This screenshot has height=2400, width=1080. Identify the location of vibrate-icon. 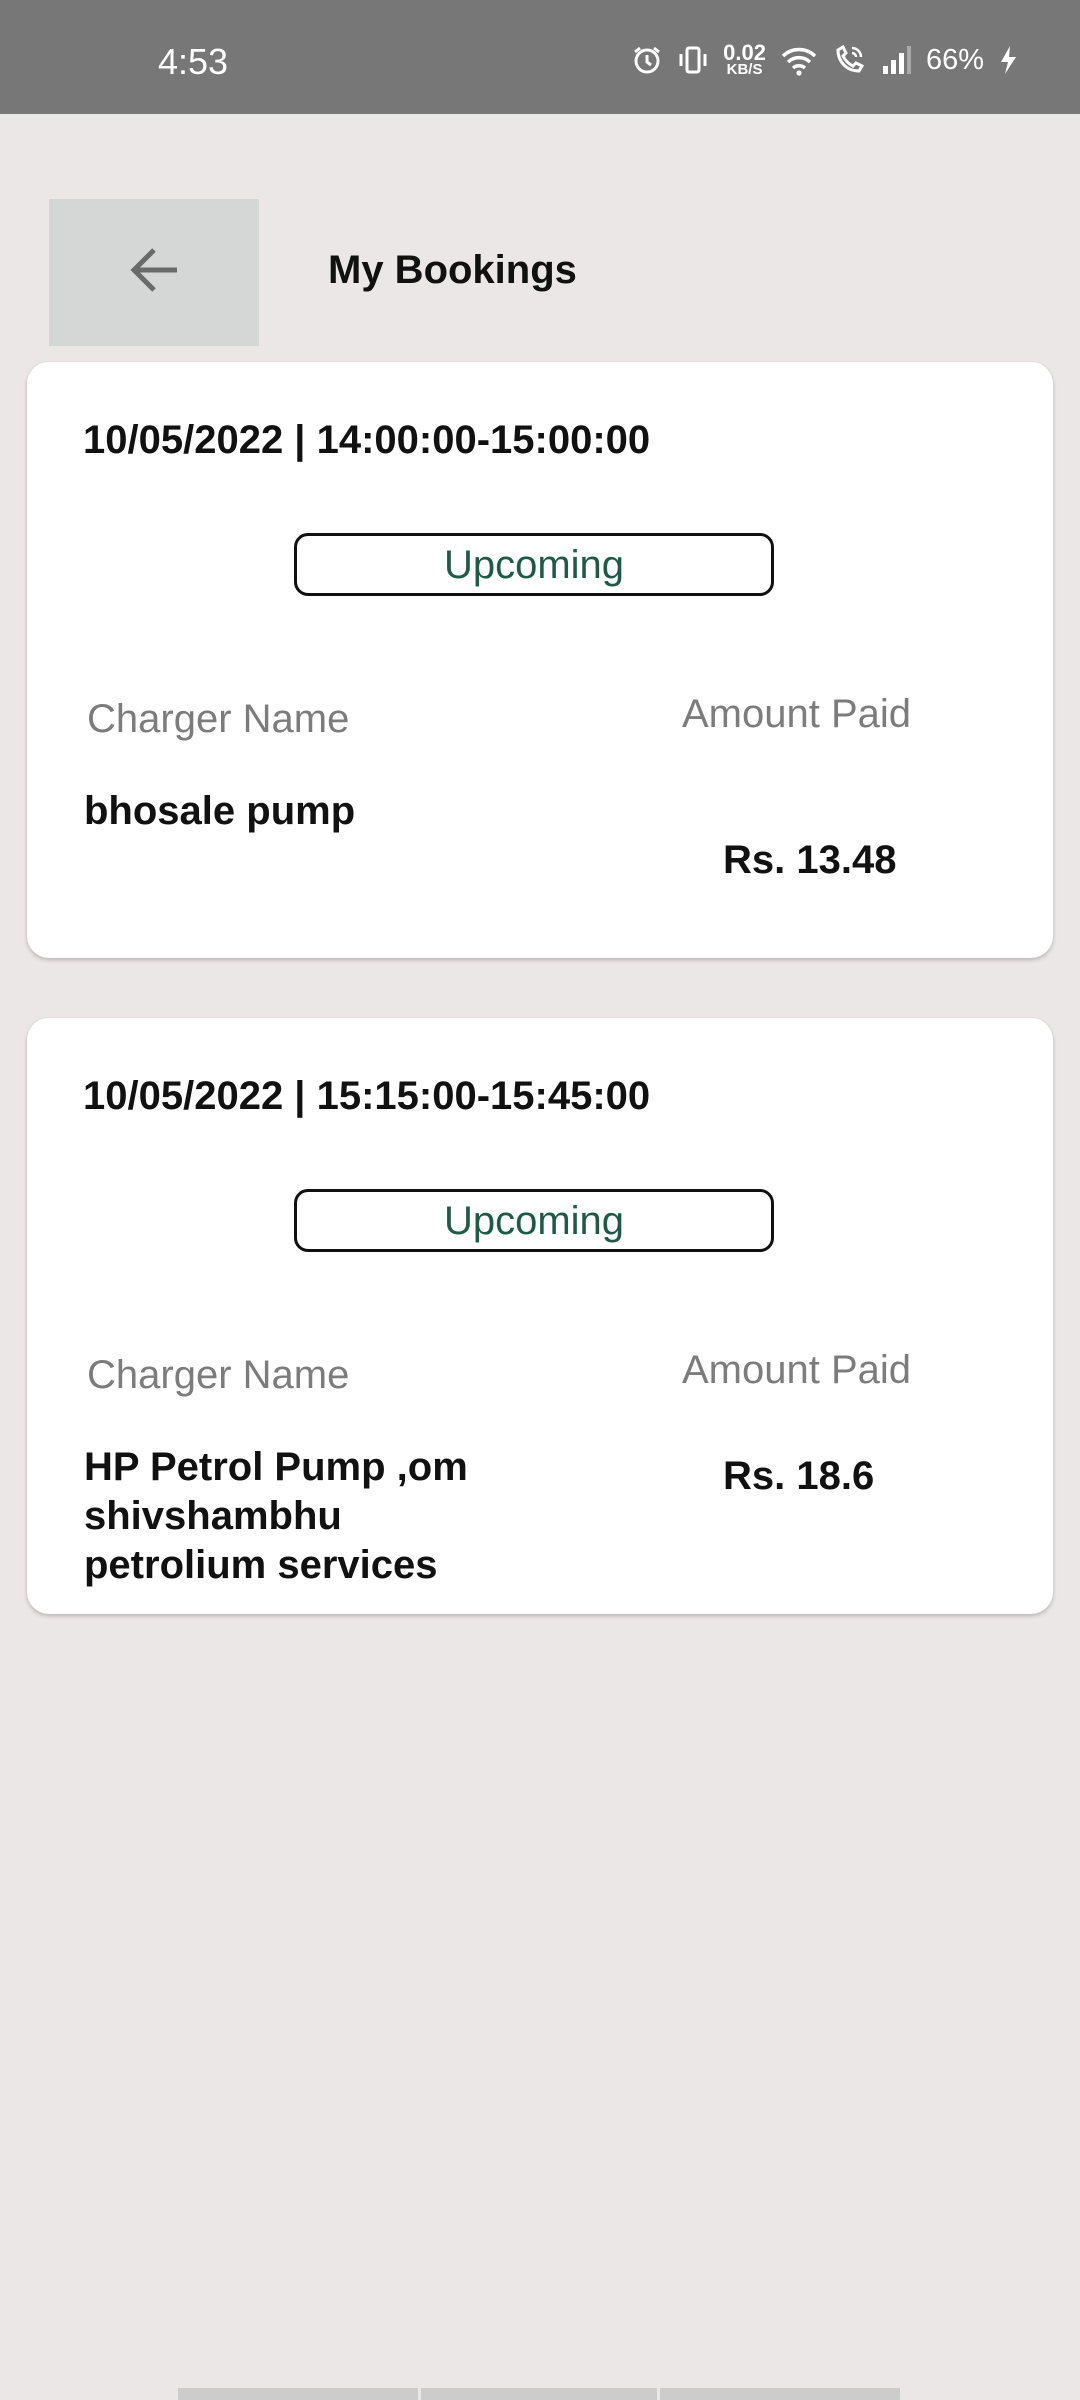
(693, 60).